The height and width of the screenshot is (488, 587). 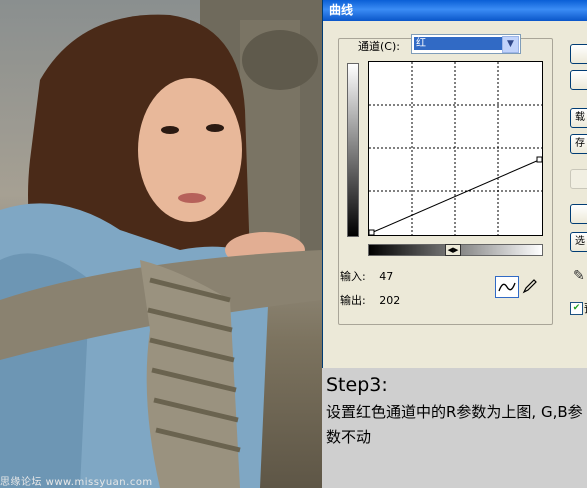 I want to click on curve-point-end, so click(x=539, y=159).